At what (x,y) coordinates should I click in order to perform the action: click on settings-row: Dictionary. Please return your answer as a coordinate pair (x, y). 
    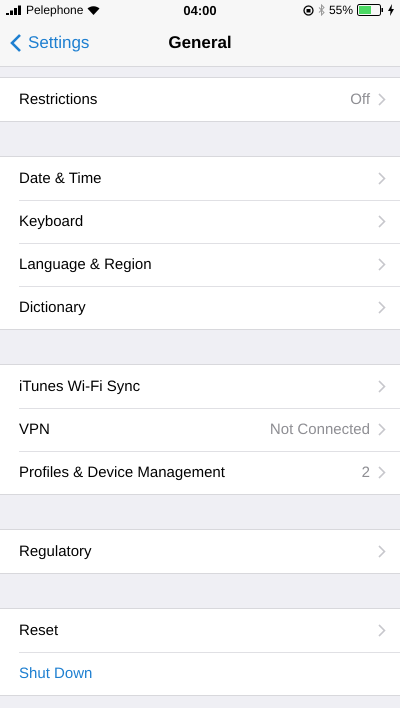
    Looking at the image, I should click on (200, 307).